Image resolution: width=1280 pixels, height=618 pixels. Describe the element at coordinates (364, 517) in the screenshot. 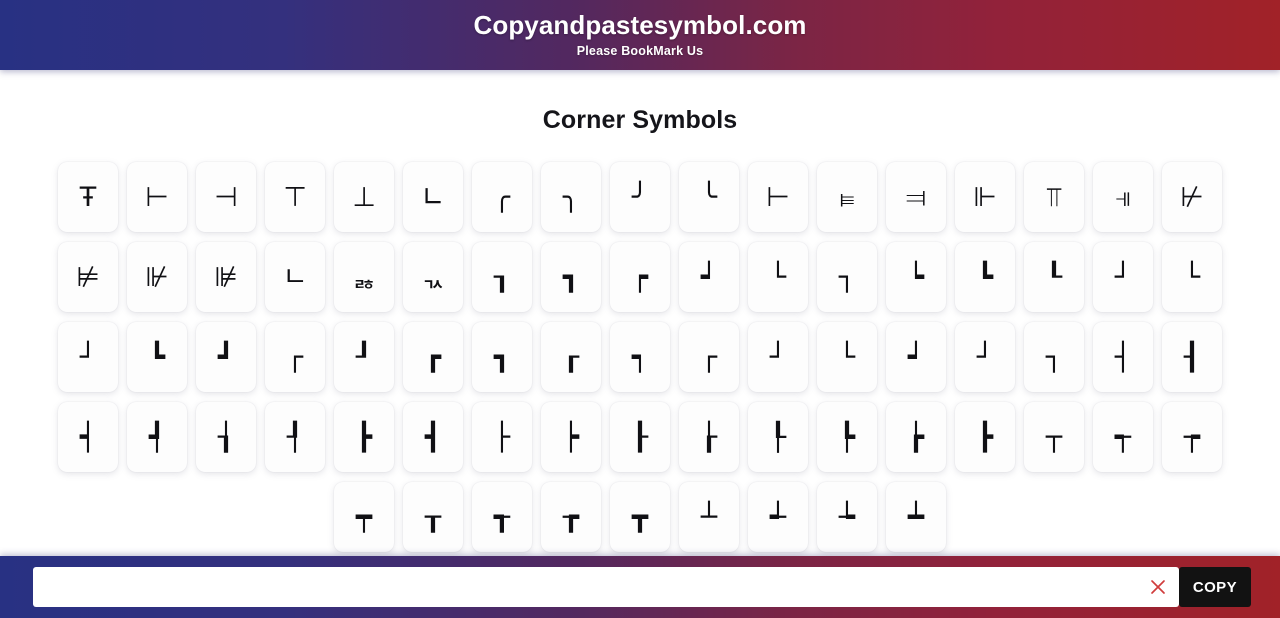

I see `symbol-card: ┯` at that location.